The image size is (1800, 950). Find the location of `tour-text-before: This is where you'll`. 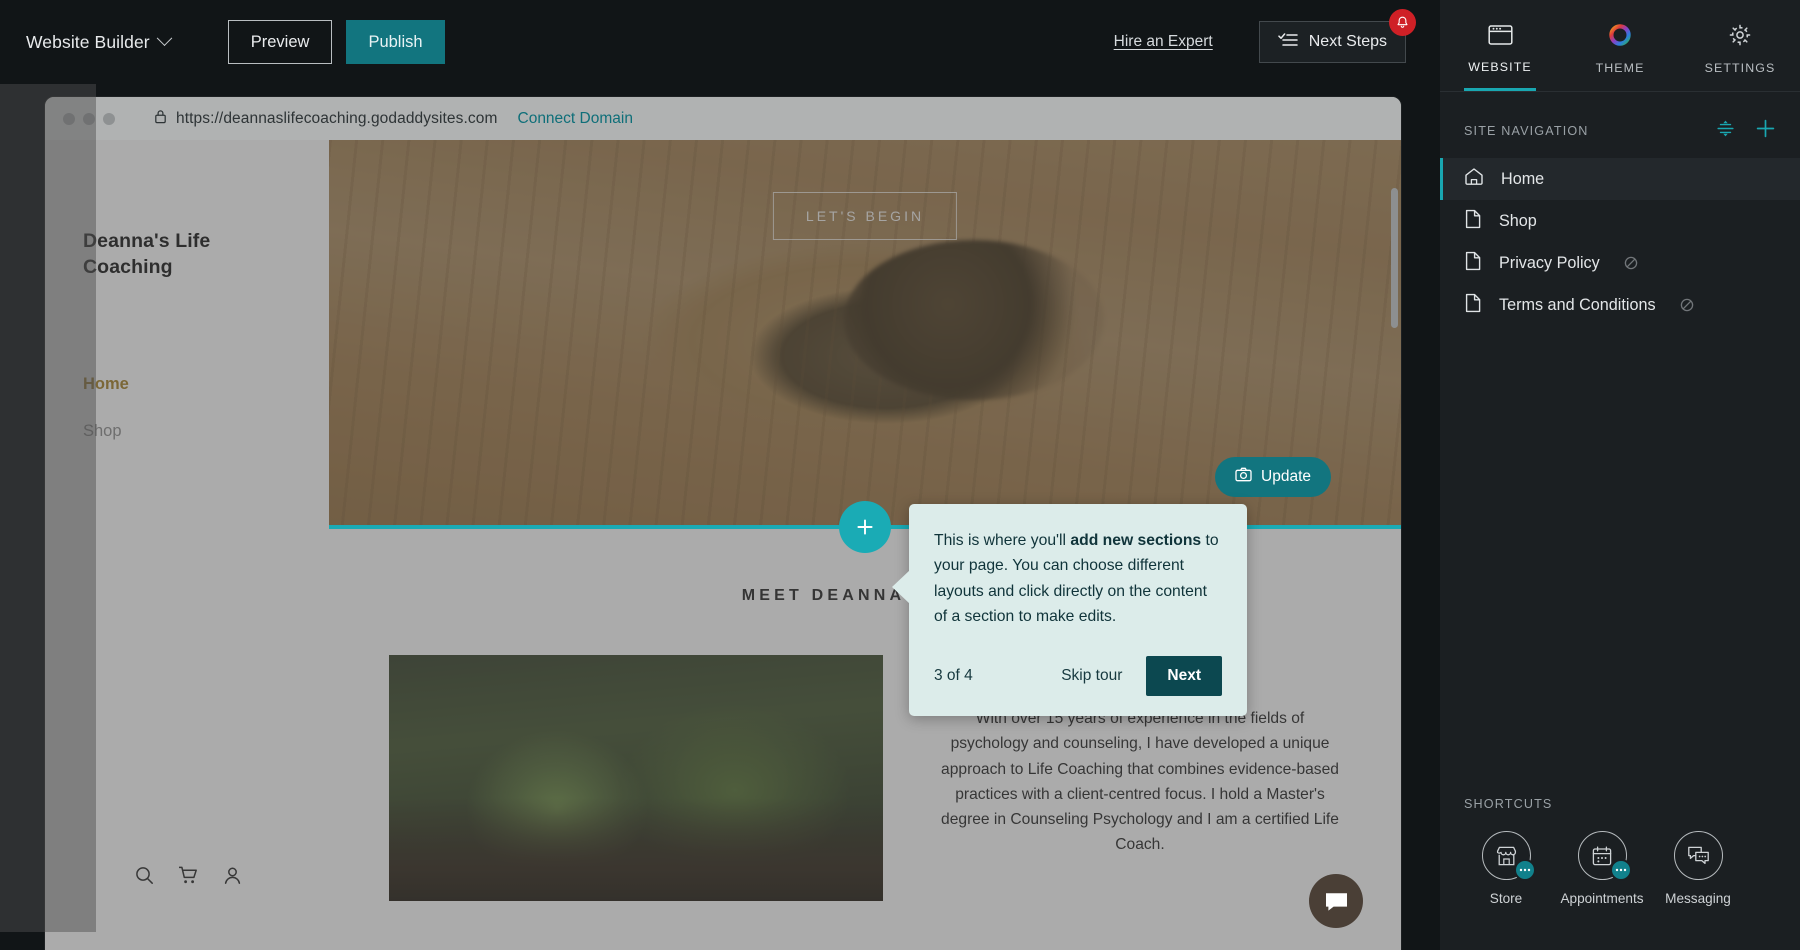

tour-text-before: This is where you'll is located at coordinates (1002, 540).